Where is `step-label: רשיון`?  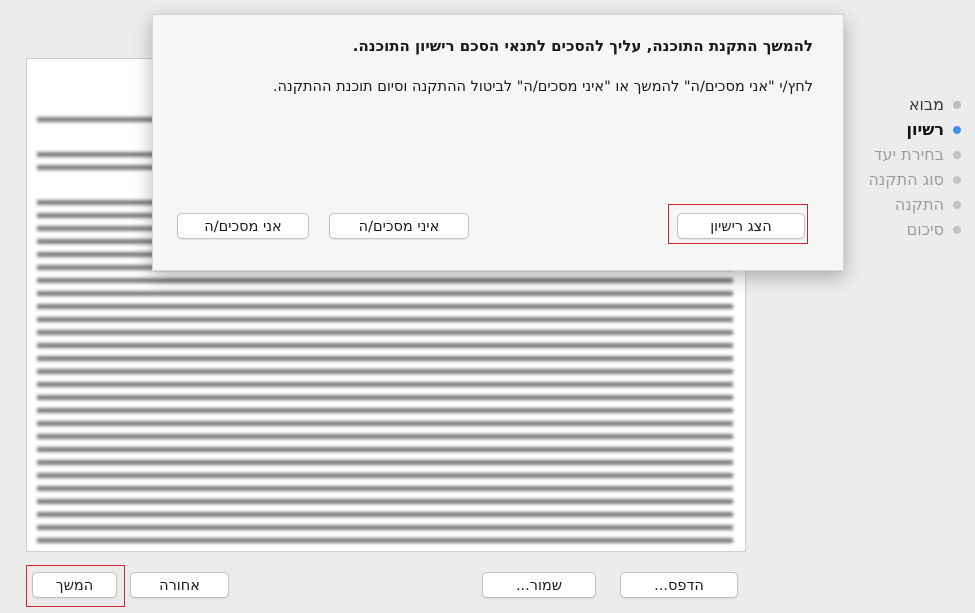 step-label: רשיון is located at coordinates (925, 129).